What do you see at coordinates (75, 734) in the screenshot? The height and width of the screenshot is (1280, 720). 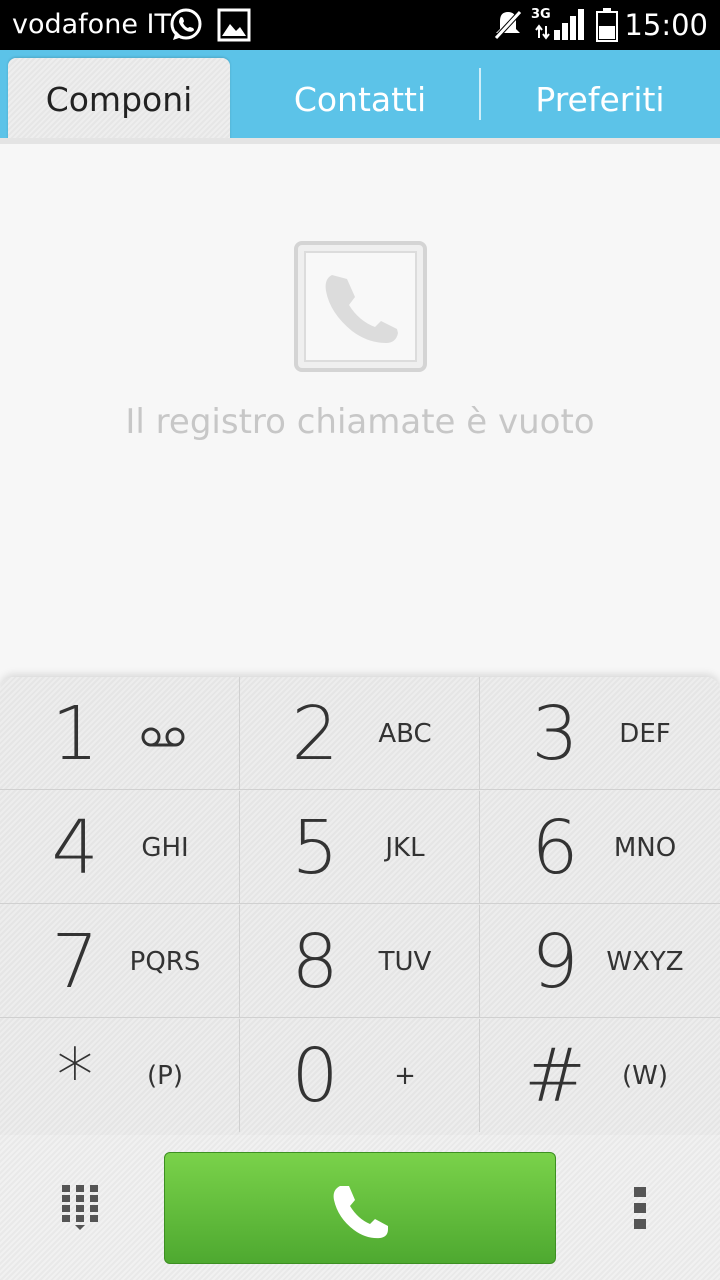 I see `key-digit: 1` at bounding box center [75, 734].